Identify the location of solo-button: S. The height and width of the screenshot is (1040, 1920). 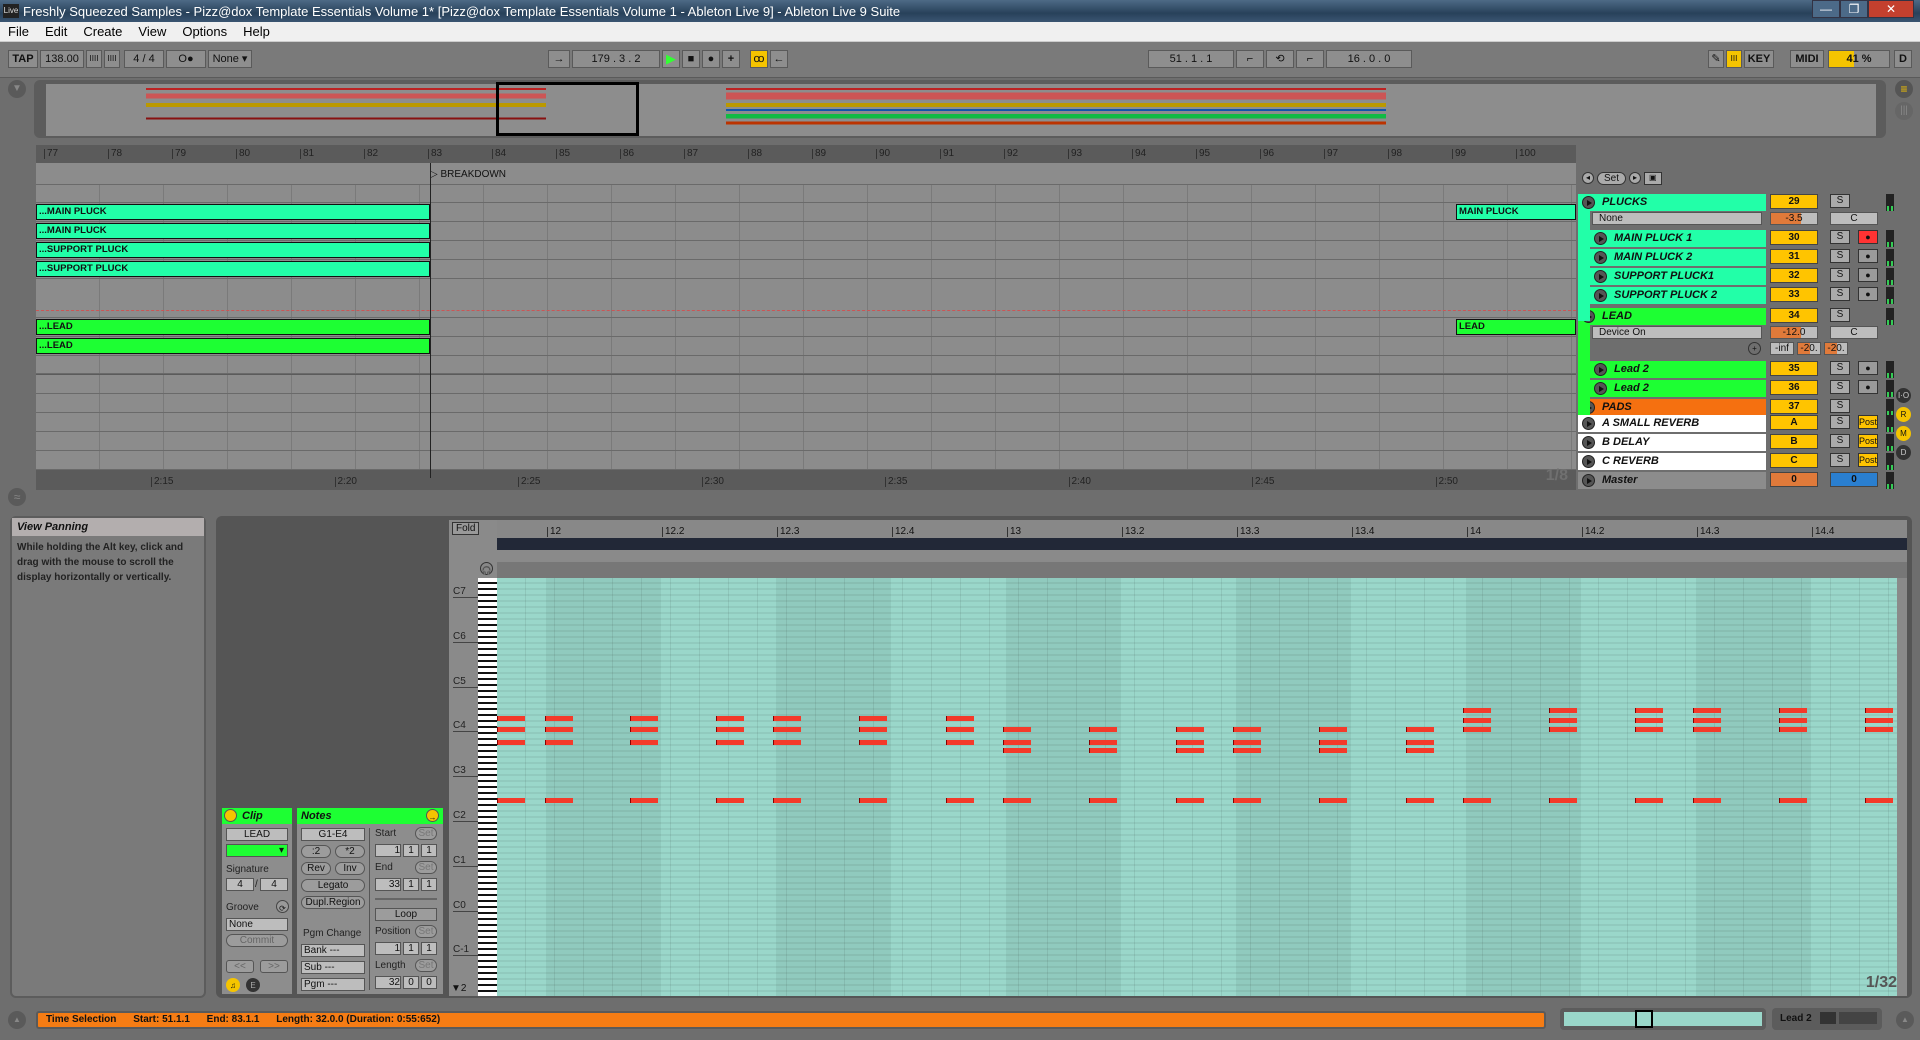
(1840, 441).